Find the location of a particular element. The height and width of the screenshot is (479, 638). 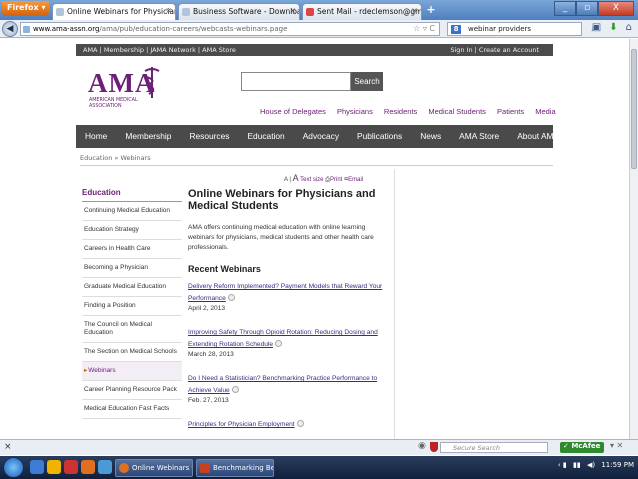

sidebar-item-education-strategy: Education Strategy is located at coordinates (132, 230).